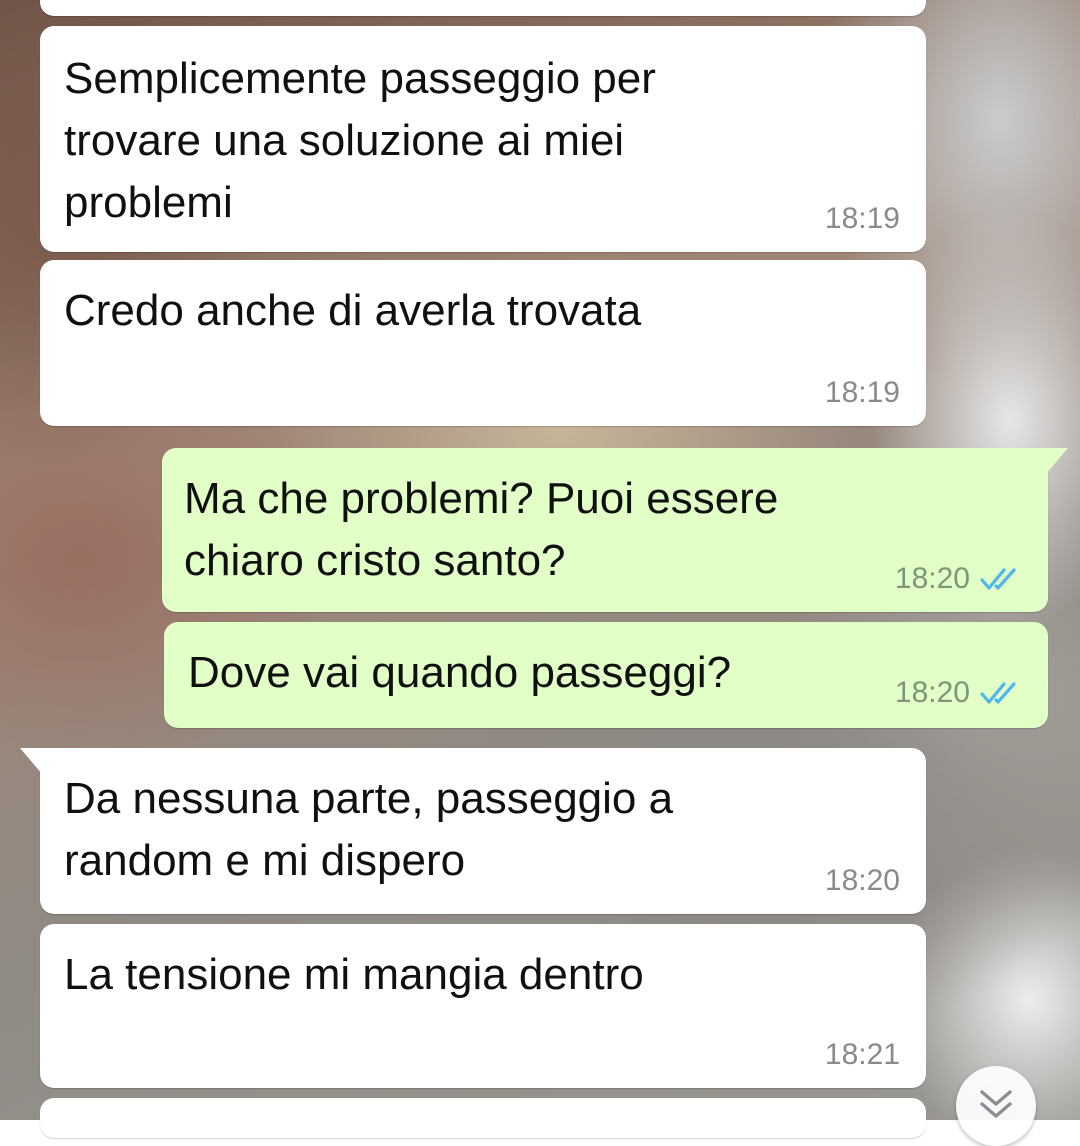 This screenshot has width=1080, height=1146. I want to click on message-bubble-incoming: Credo anche di averla trovata 18:19, so click(483, 343).